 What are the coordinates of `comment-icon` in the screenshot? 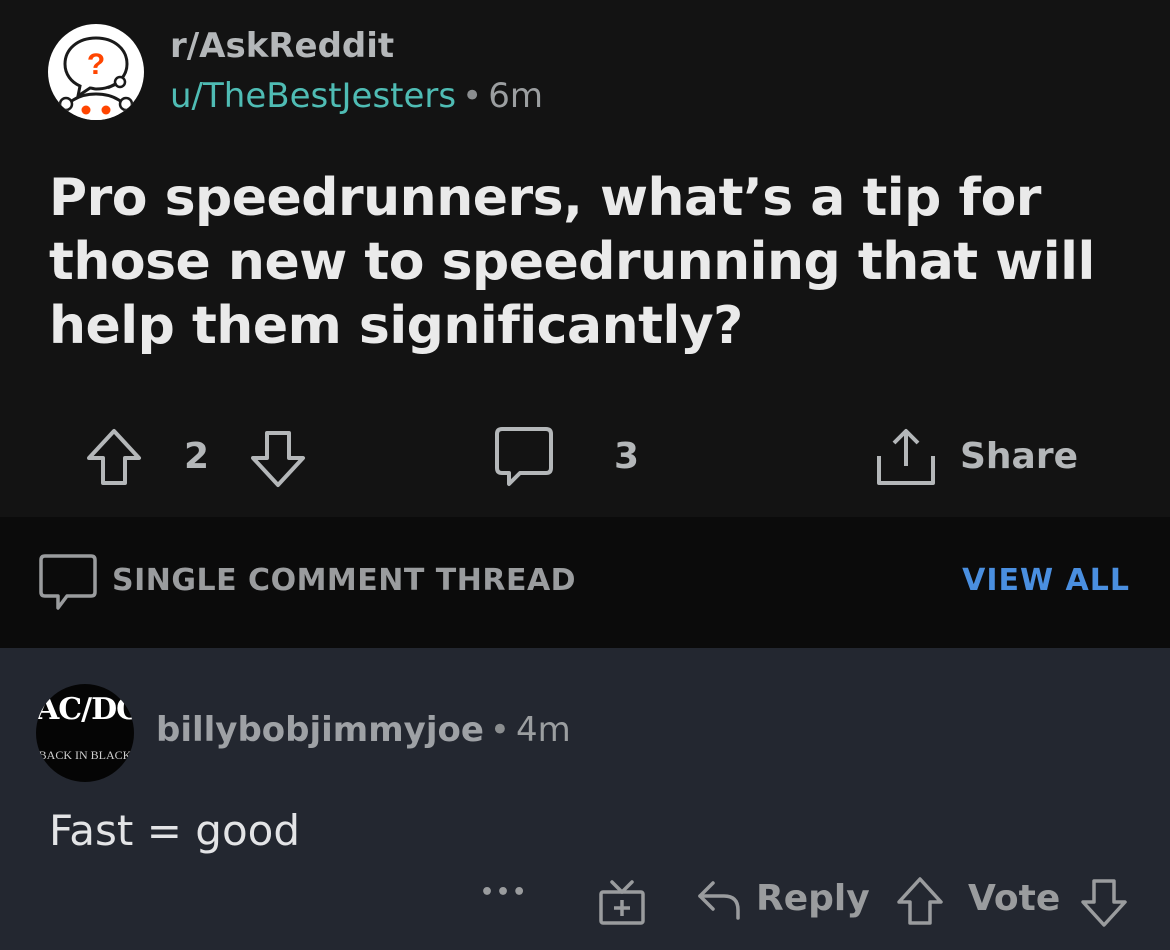 It's located at (524, 457).